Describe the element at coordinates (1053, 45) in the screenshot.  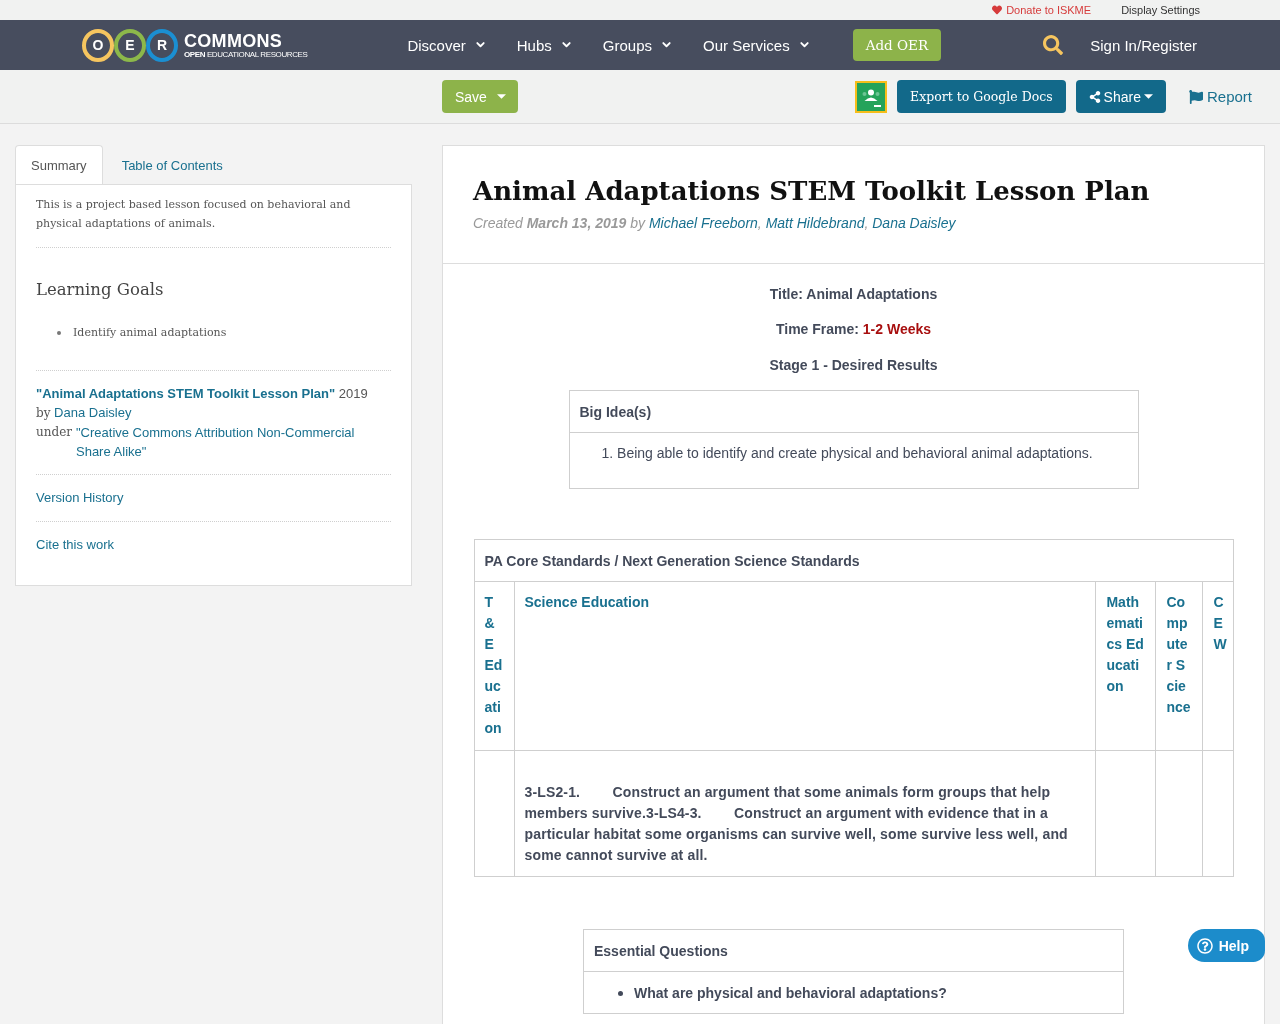
I see `search-icon` at that location.